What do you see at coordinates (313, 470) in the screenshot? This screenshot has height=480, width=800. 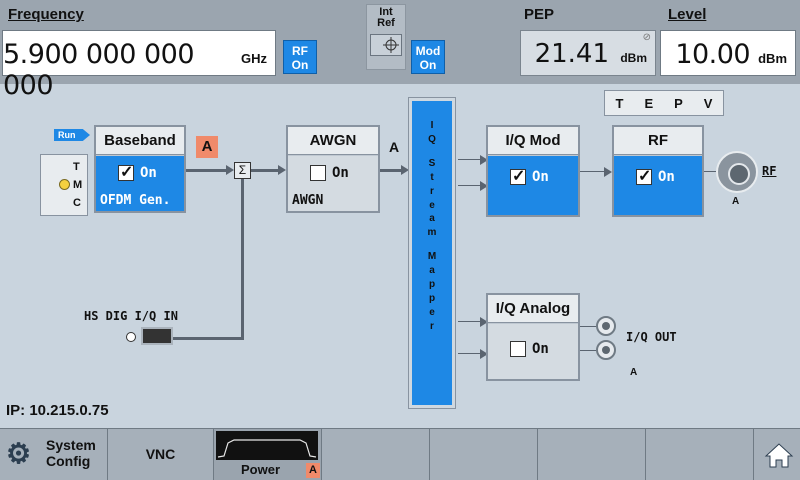 I see `power-path-badge: A` at bounding box center [313, 470].